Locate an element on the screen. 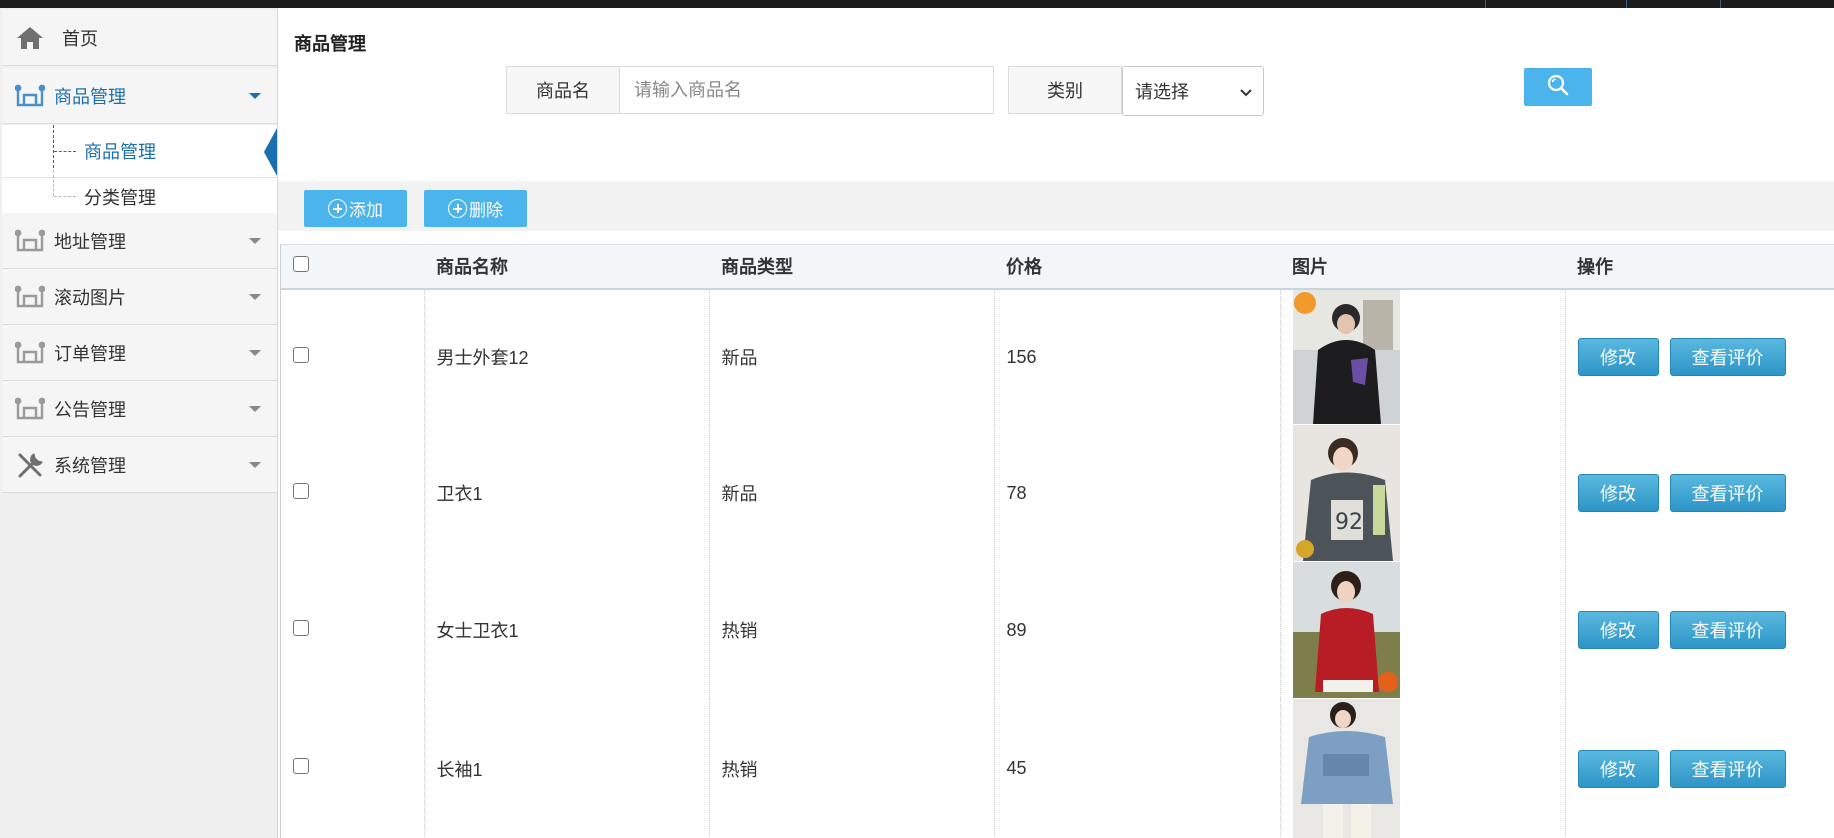 Image resolution: width=1834 pixels, height=838 pixels. column-header-image: 图片 is located at coordinates (1310, 267).